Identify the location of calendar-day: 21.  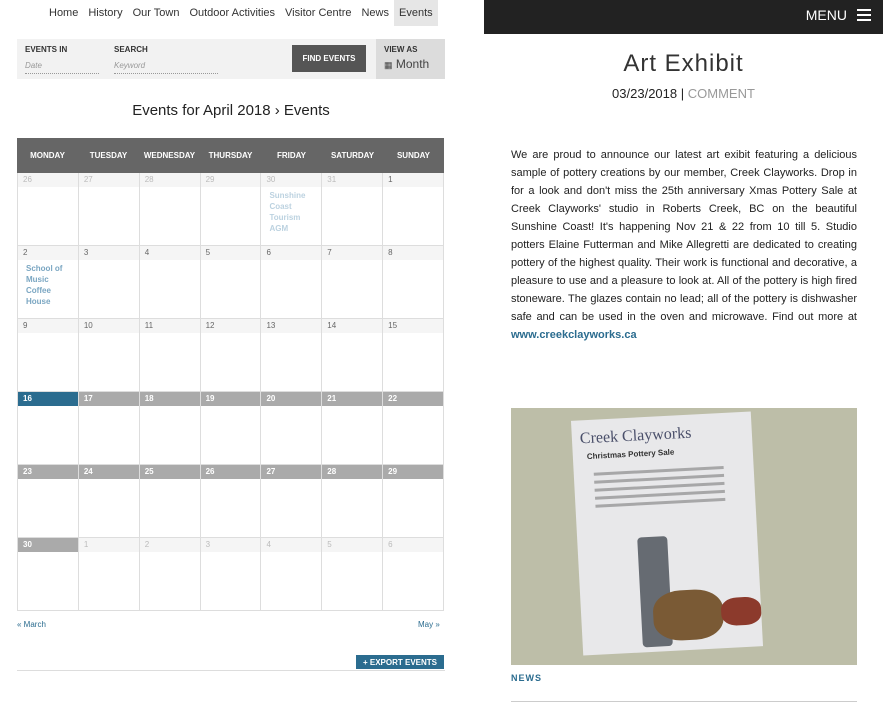
(353, 428).